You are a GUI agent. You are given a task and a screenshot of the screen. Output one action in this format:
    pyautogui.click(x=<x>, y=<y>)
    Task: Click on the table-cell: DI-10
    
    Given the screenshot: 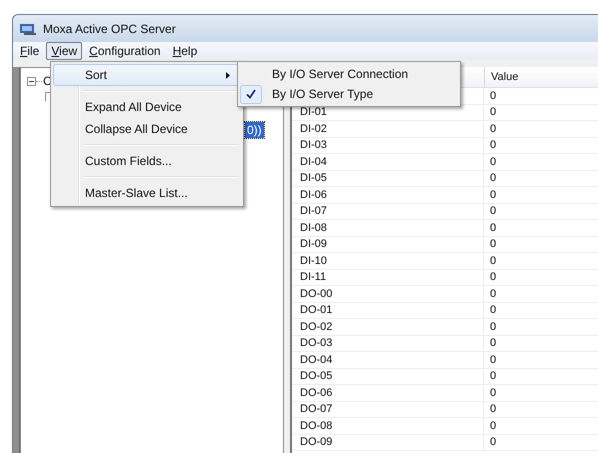 What is the action you would take?
    pyautogui.click(x=313, y=260)
    